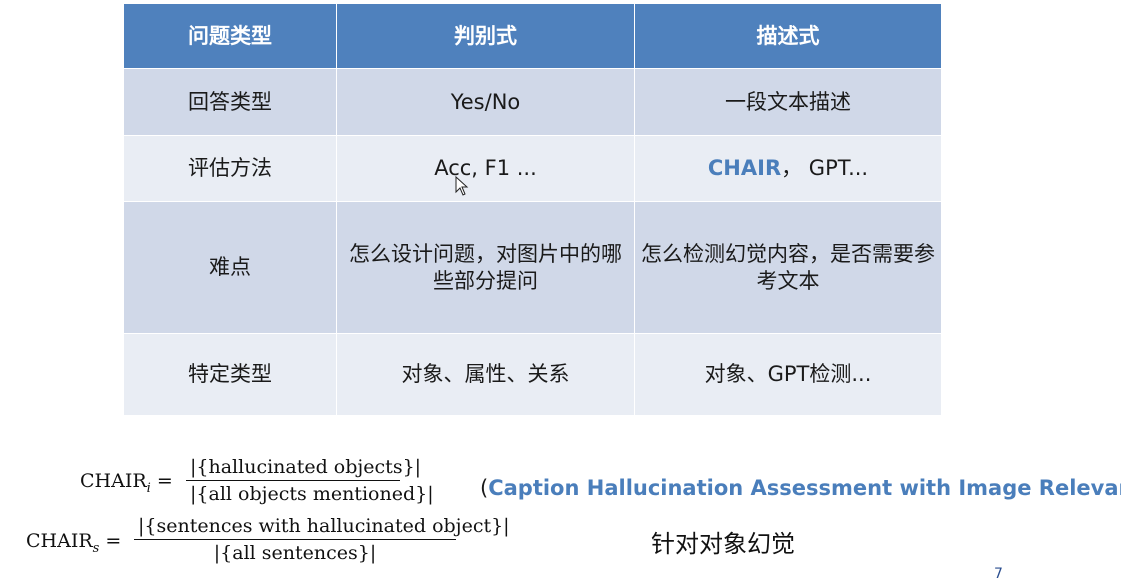 The height and width of the screenshot is (582, 1121). What do you see at coordinates (230, 375) in the screenshot?
I see `row-label-specific-type: 特定类型` at bounding box center [230, 375].